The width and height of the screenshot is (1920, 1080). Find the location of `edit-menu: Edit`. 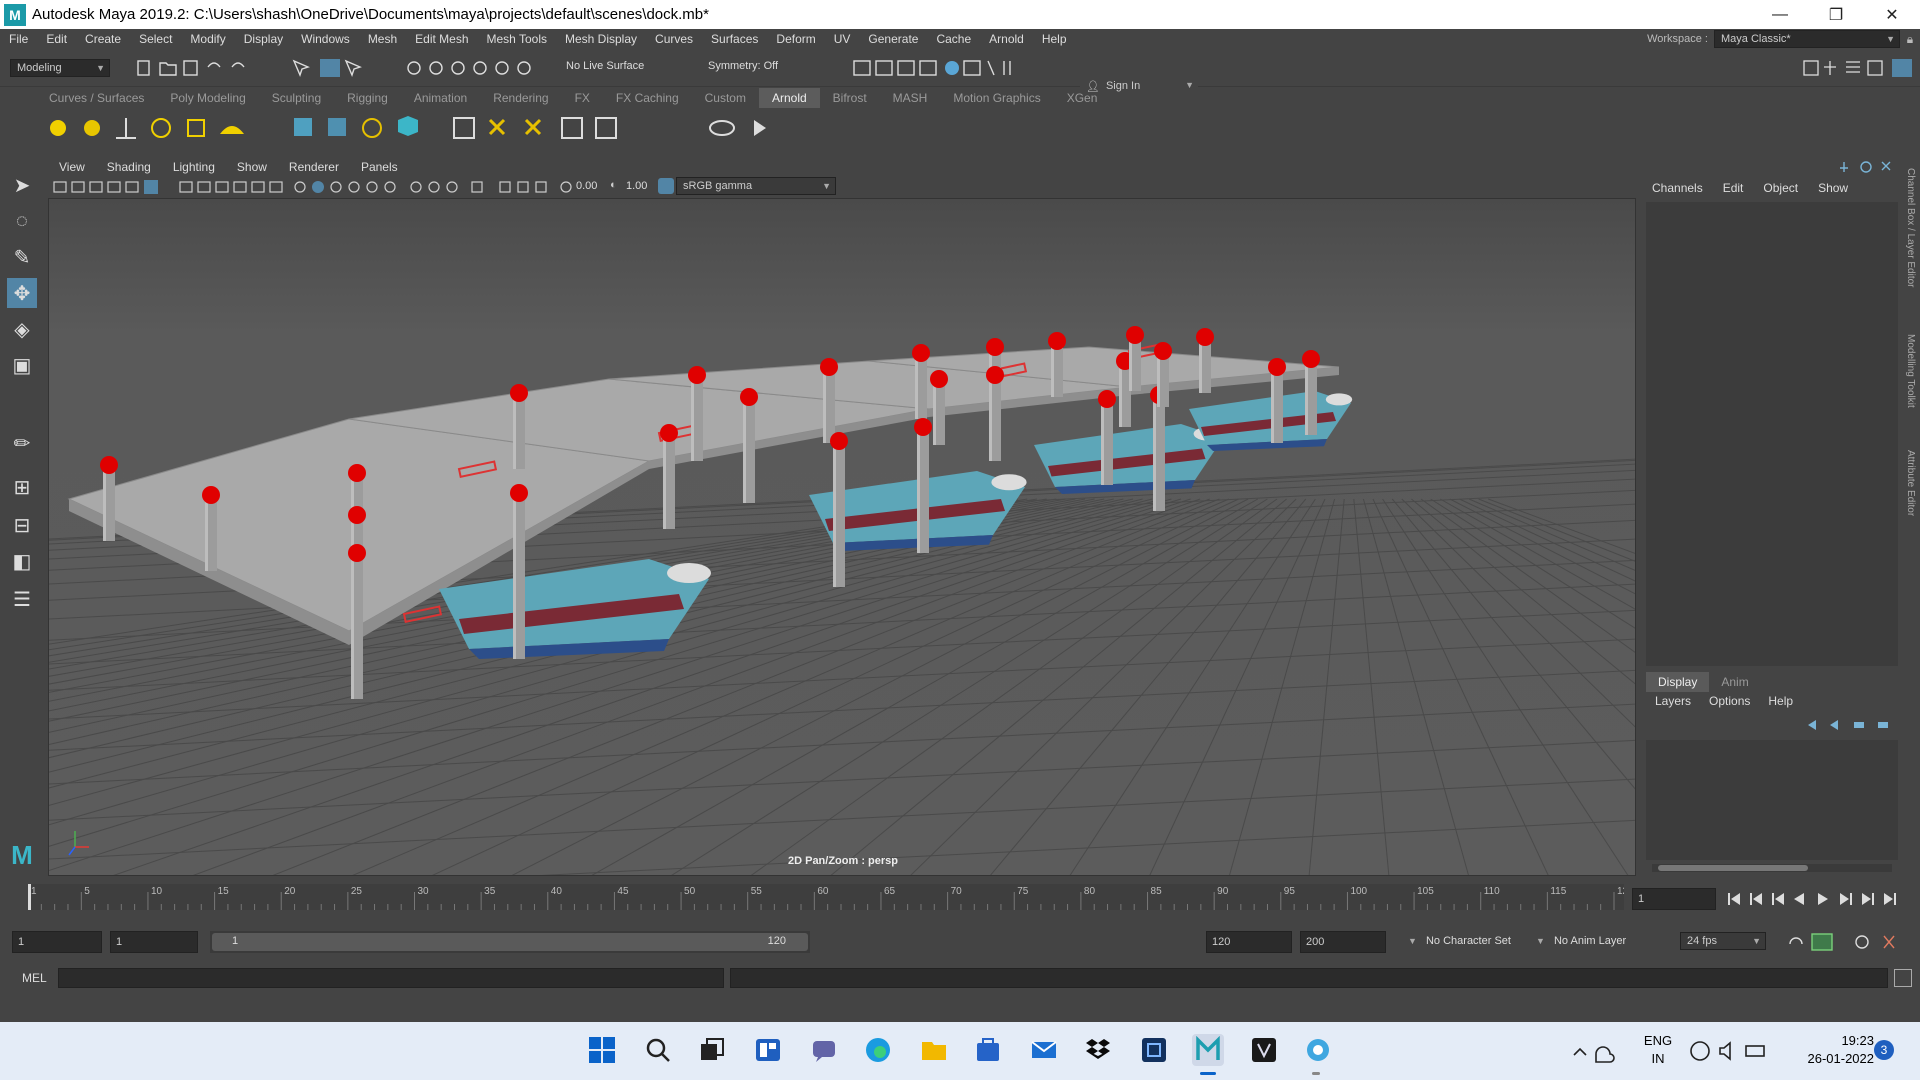

edit-menu: Edit is located at coordinates (1733, 188).